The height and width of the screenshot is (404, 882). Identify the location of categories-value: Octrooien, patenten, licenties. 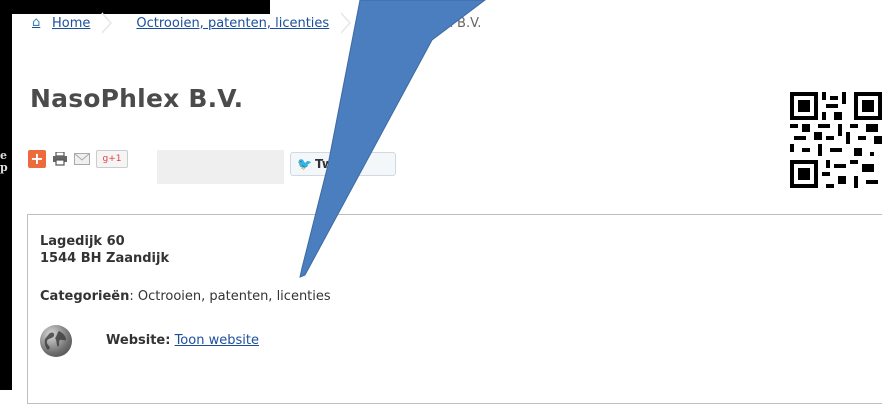
(234, 296).